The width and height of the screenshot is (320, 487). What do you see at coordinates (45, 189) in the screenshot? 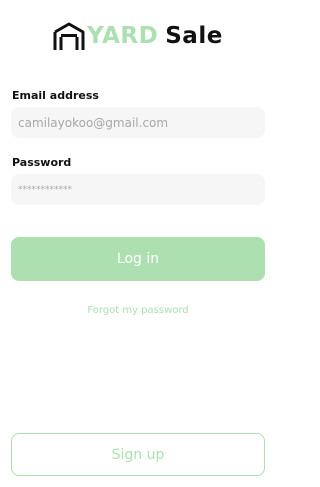
I see `password-value: ************` at bounding box center [45, 189].